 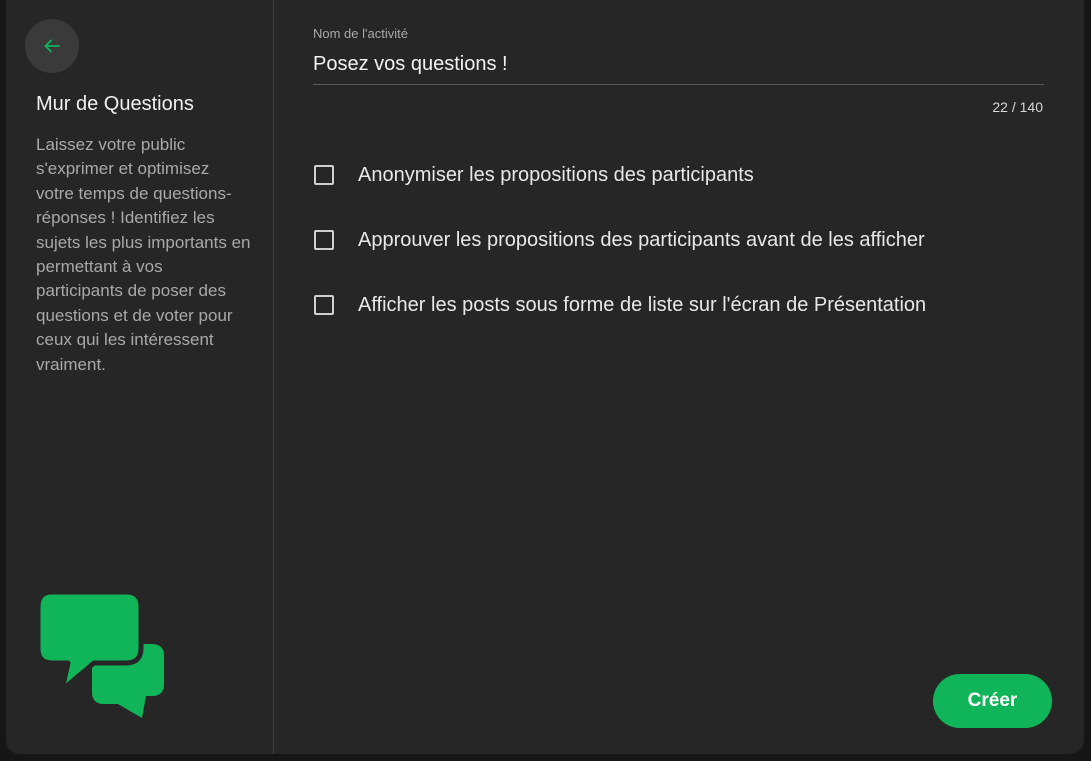 What do you see at coordinates (324, 305) in the screenshot?
I see `list-view-checkbox` at bounding box center [324, 305].